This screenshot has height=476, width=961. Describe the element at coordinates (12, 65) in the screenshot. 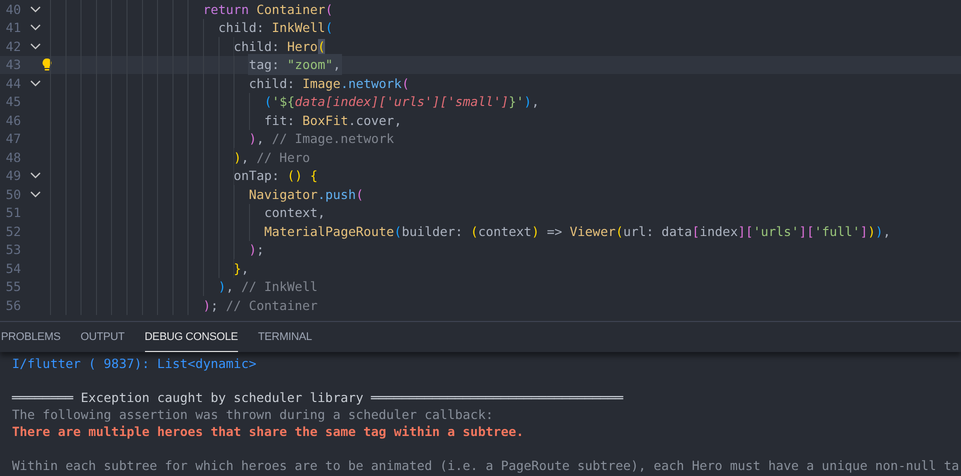

I see `line-number: 43` at that location.